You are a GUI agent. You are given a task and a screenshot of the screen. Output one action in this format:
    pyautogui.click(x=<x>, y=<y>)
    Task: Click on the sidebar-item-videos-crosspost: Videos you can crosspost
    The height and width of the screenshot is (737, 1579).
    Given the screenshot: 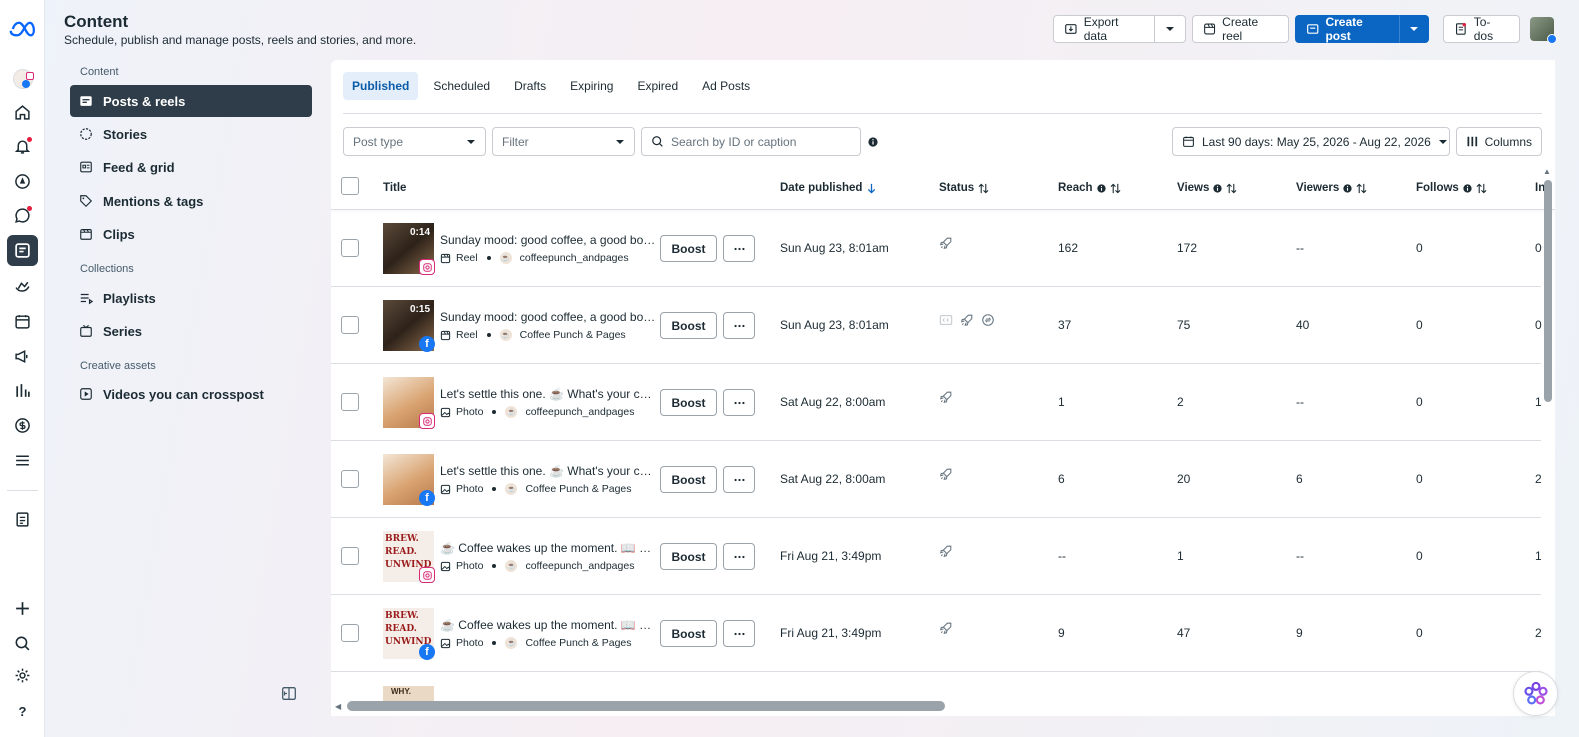 What is the action you would take?
    pyautogui.click(x=191, y=394)
    